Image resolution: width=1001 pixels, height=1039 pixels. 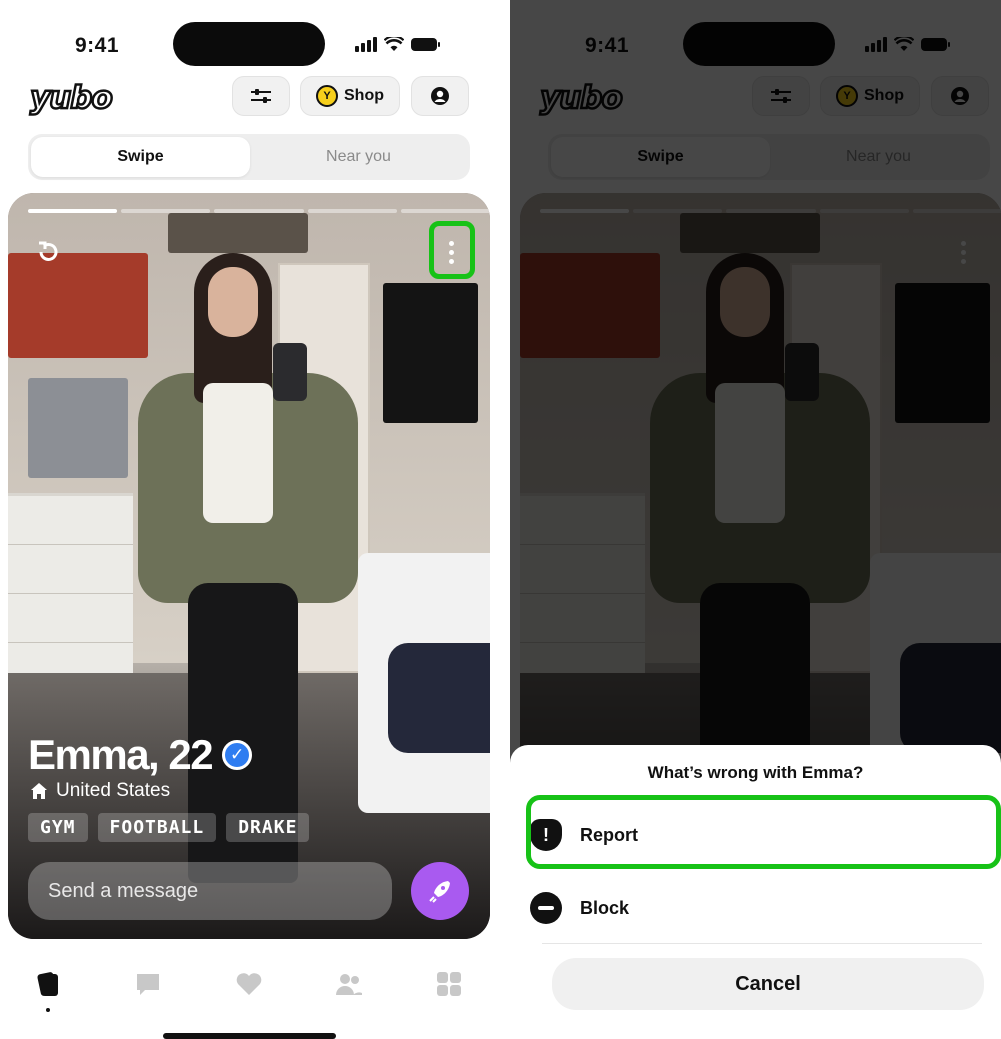 I want to click on dynamic-island, so click(x=249, y=44).